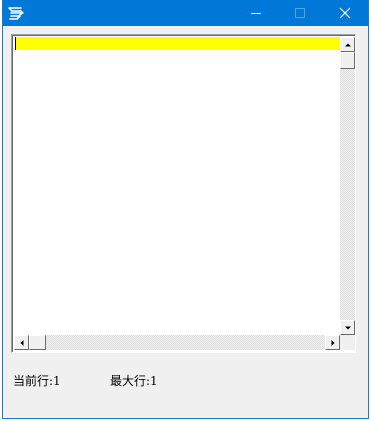  Describe the element at coordinates (33, 381) in the screenshot. I see `current-line-label: 当前行:` at that location.